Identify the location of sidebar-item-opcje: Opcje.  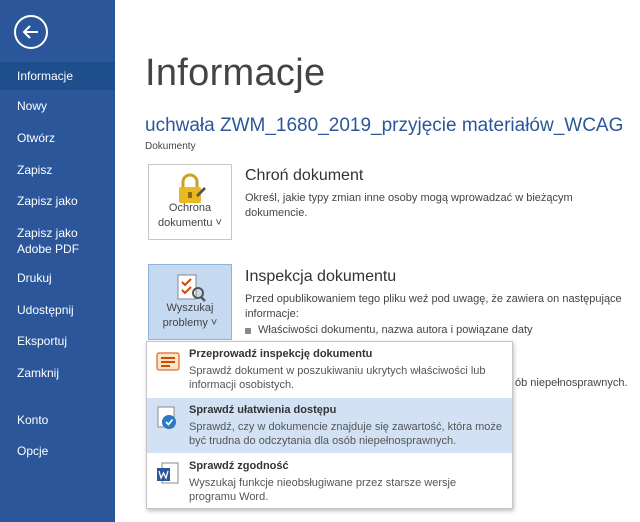
(57, 451).